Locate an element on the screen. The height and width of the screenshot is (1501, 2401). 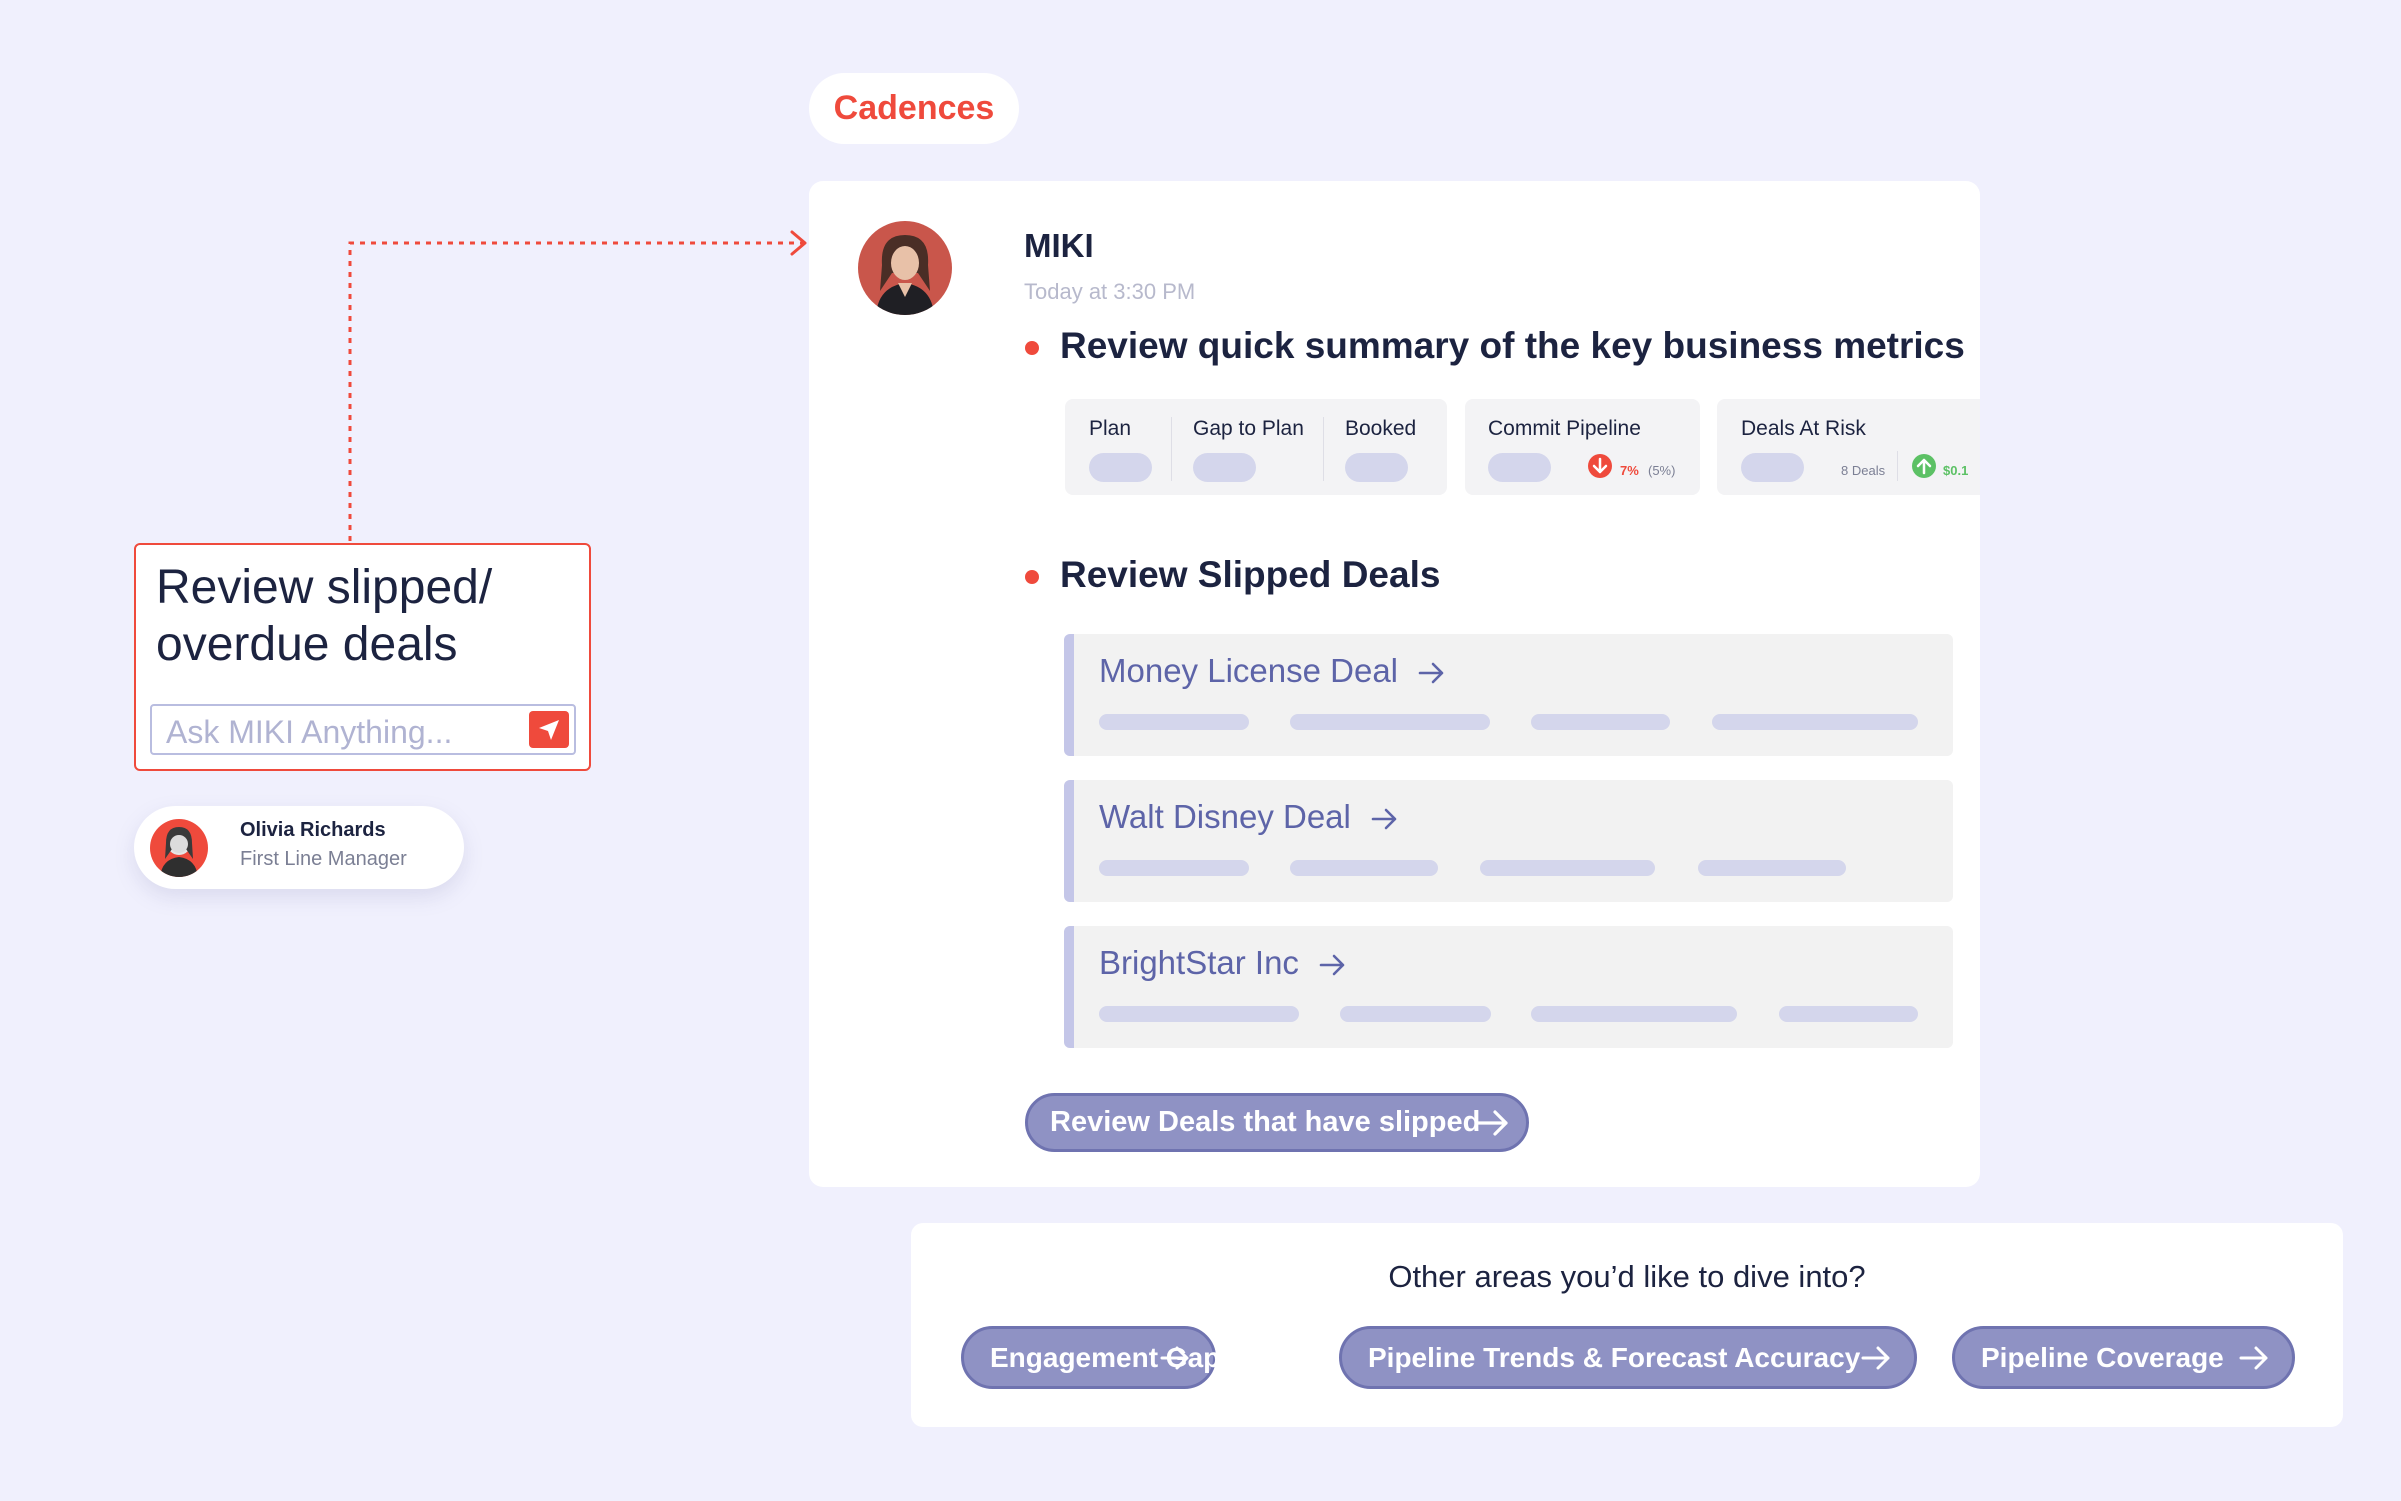
button-label: Pipeline Coverage is located at coordinates (2102, 1357).